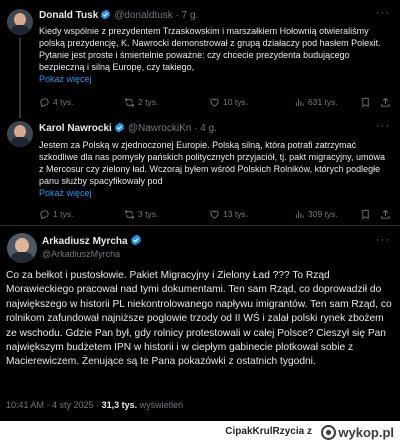 This screenshot has height=444, width=400. I want to click on view-count: 31,3 tys., so click(119, 405).